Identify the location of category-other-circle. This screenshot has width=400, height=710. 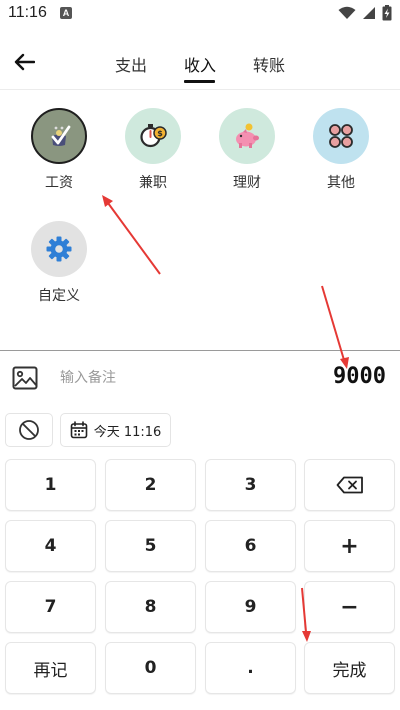
(341, 136).